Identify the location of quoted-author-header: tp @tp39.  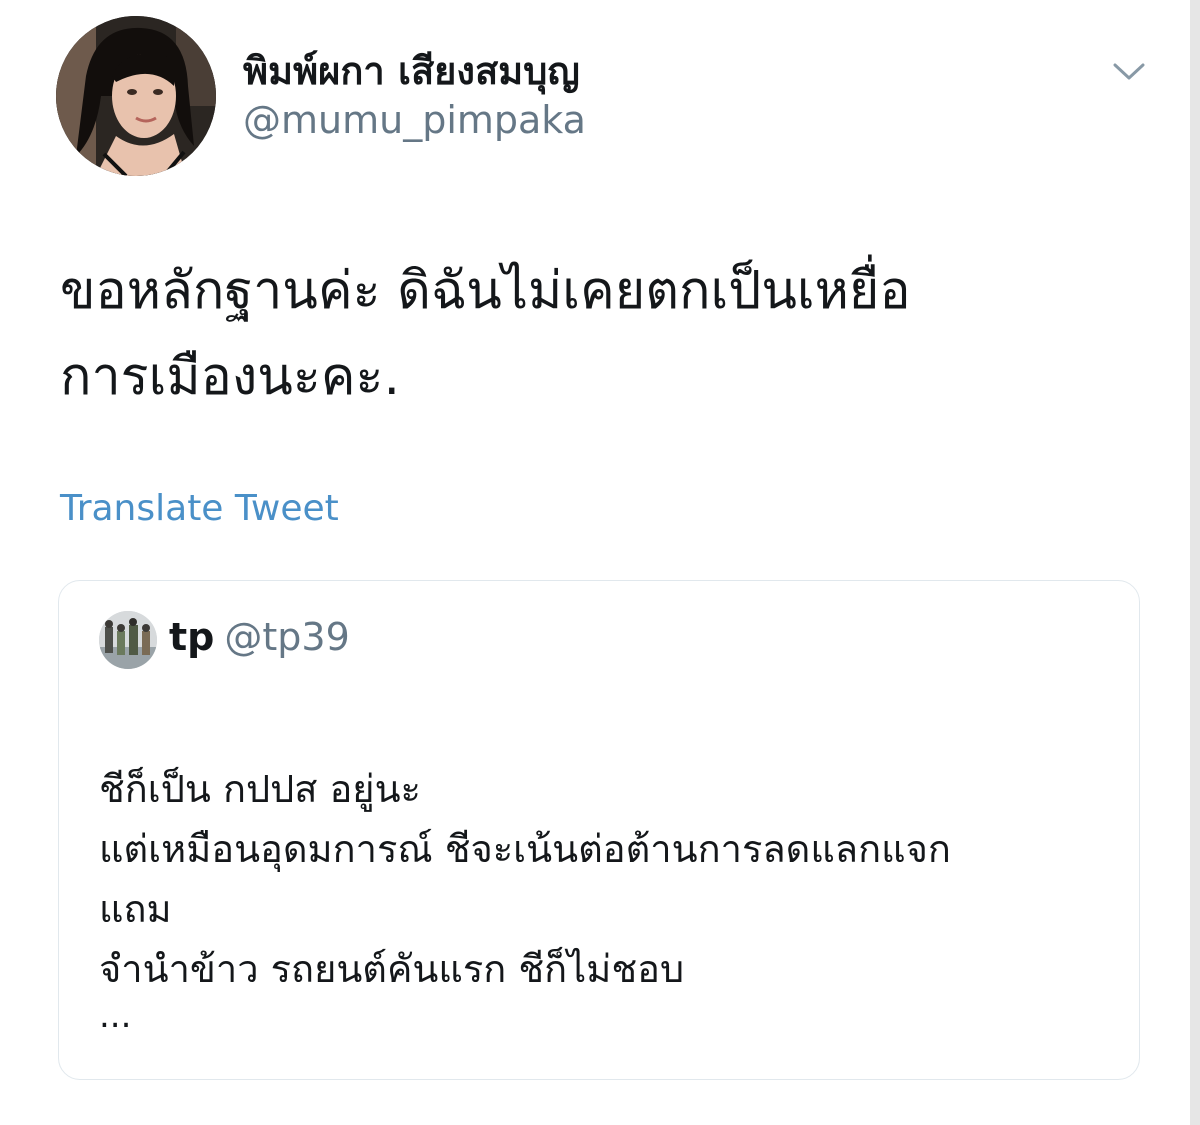
(262, 637).